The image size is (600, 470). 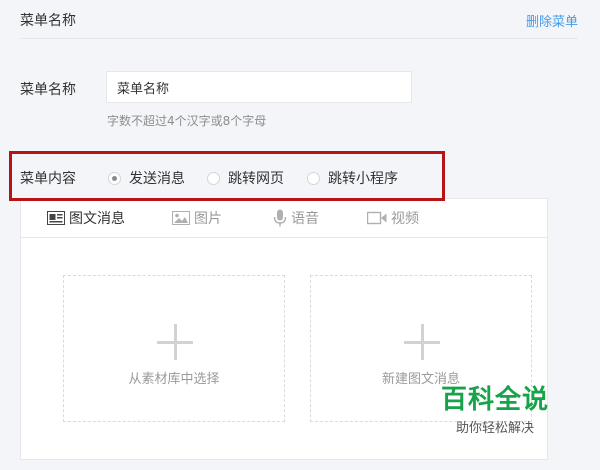 I want to click on tab-image: 图片, so click(x=197, y=218).